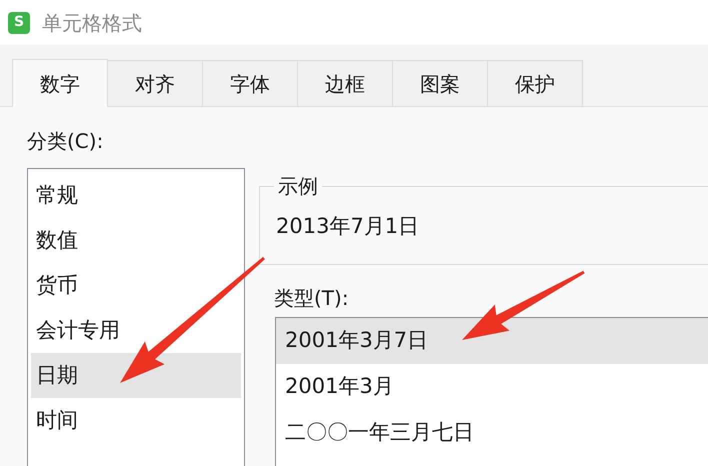  What do you see at coordinates (492, 341) in the screenshot?
I see `type-item: 2001年3月7日` at bounding box center [492, 341].